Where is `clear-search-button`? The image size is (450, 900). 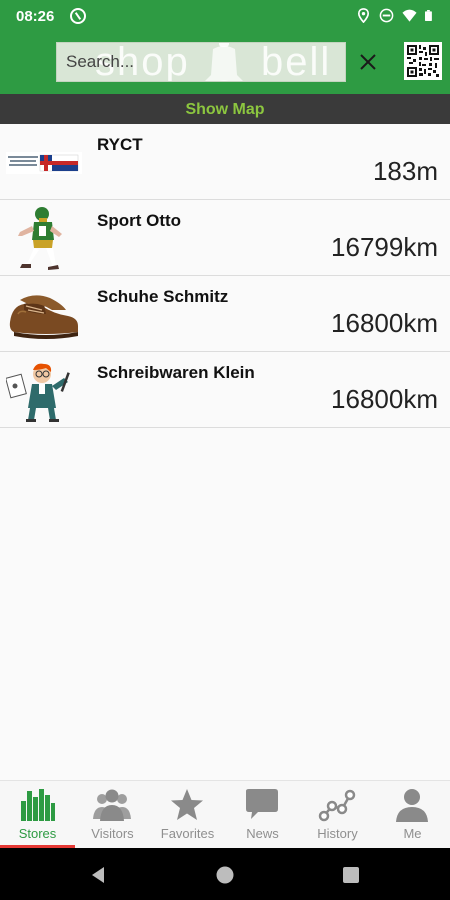 clear-search-button is located at coordinates (368, 62).